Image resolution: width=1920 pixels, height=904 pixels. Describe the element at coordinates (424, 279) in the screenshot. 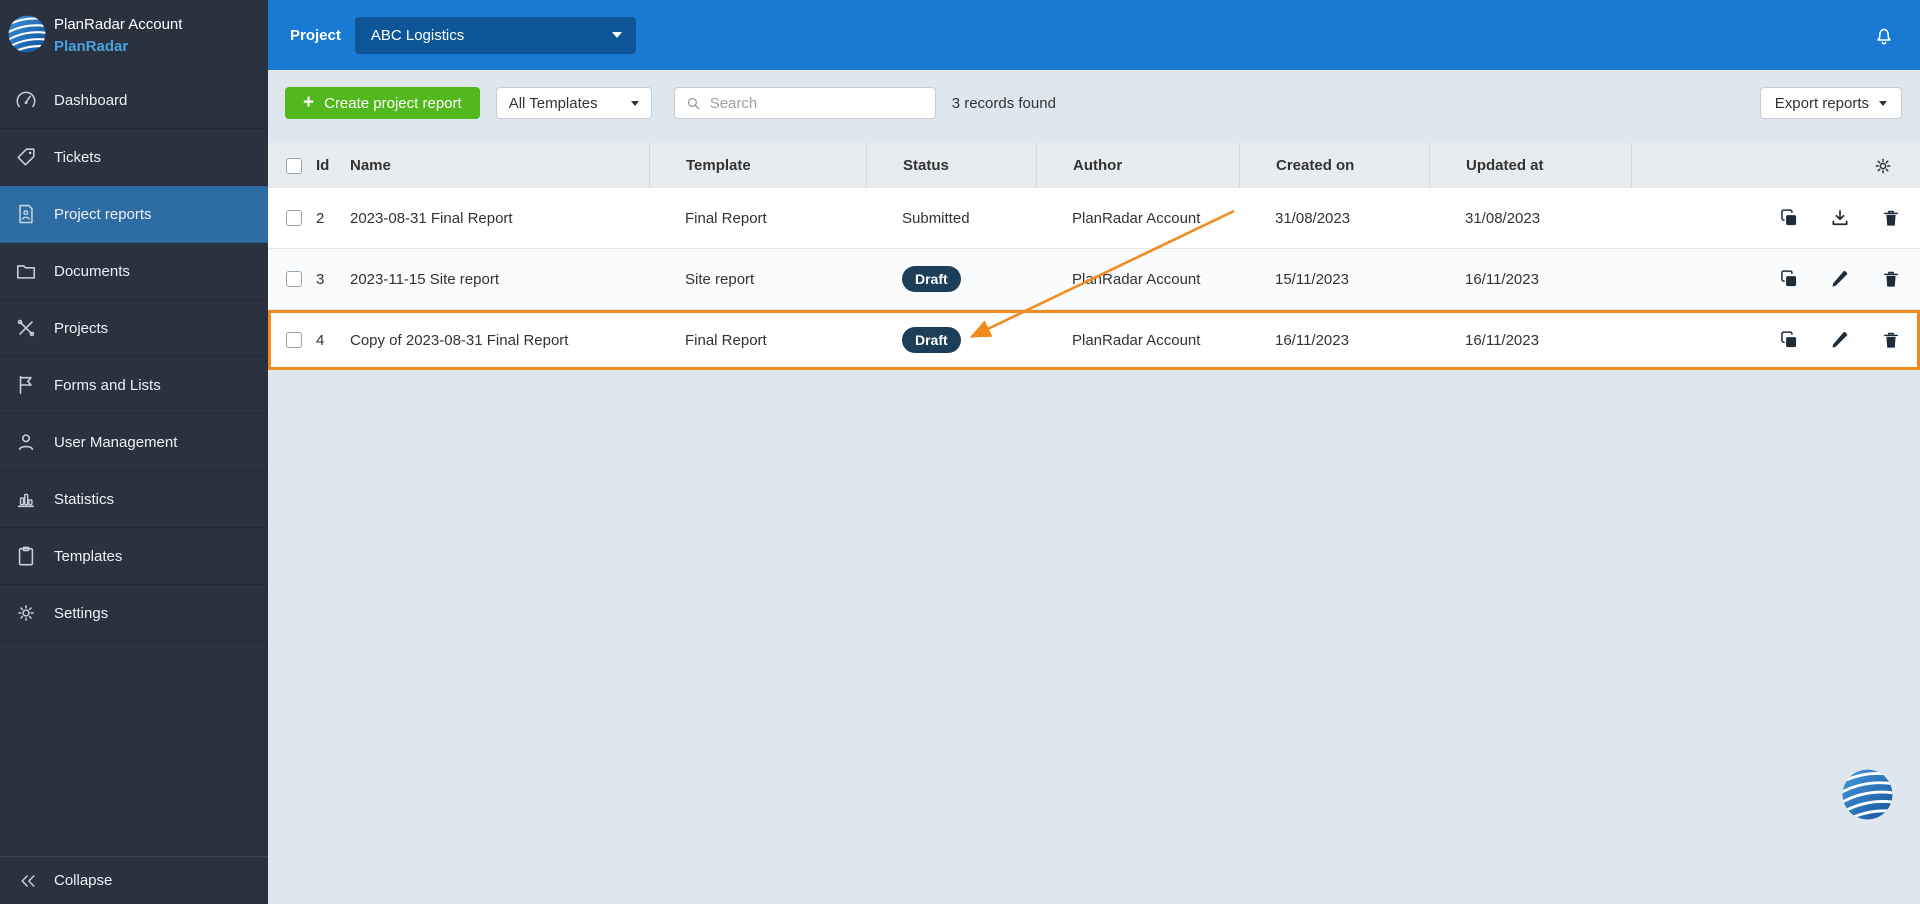

I see `row-name: 2023-11-15 Site report` at that location.